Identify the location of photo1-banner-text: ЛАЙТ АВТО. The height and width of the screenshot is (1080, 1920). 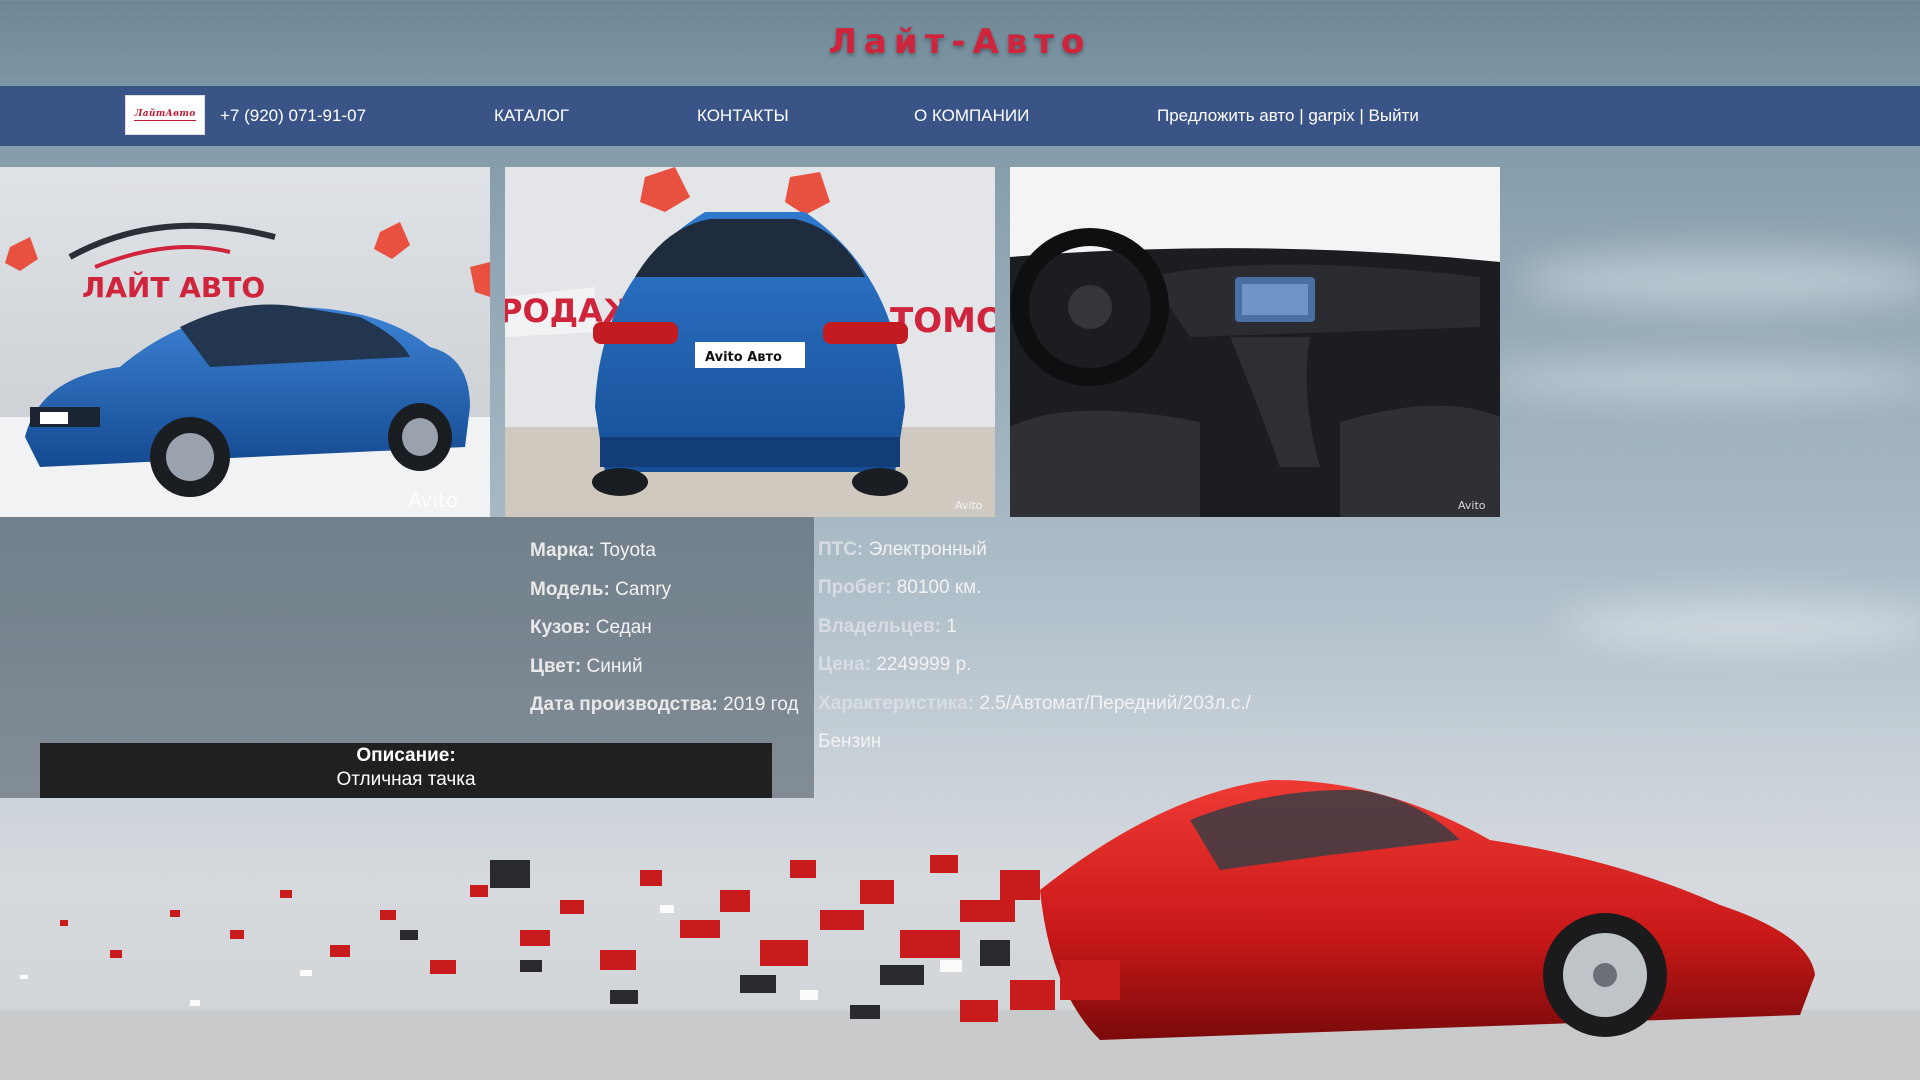
(173, 287).